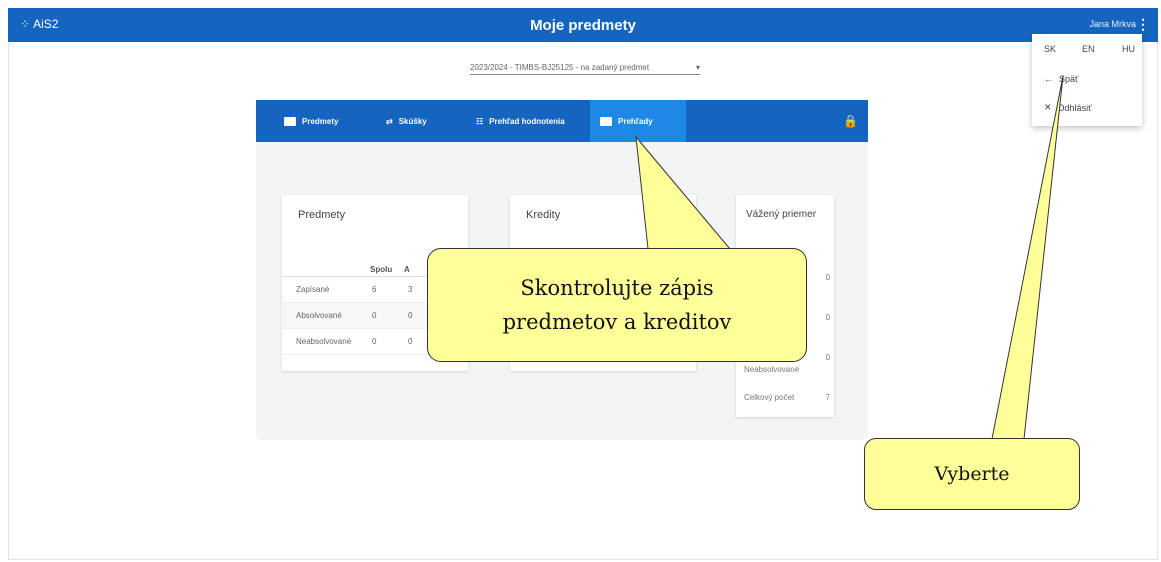 This screenshot has width=1161, height=562. What do you see at coordinates (617, 305) in the screenshot?
I see `callout-check-enrollment: Skontrolujte zápis predmetov a kreditov` at bounding box center [617, 305].